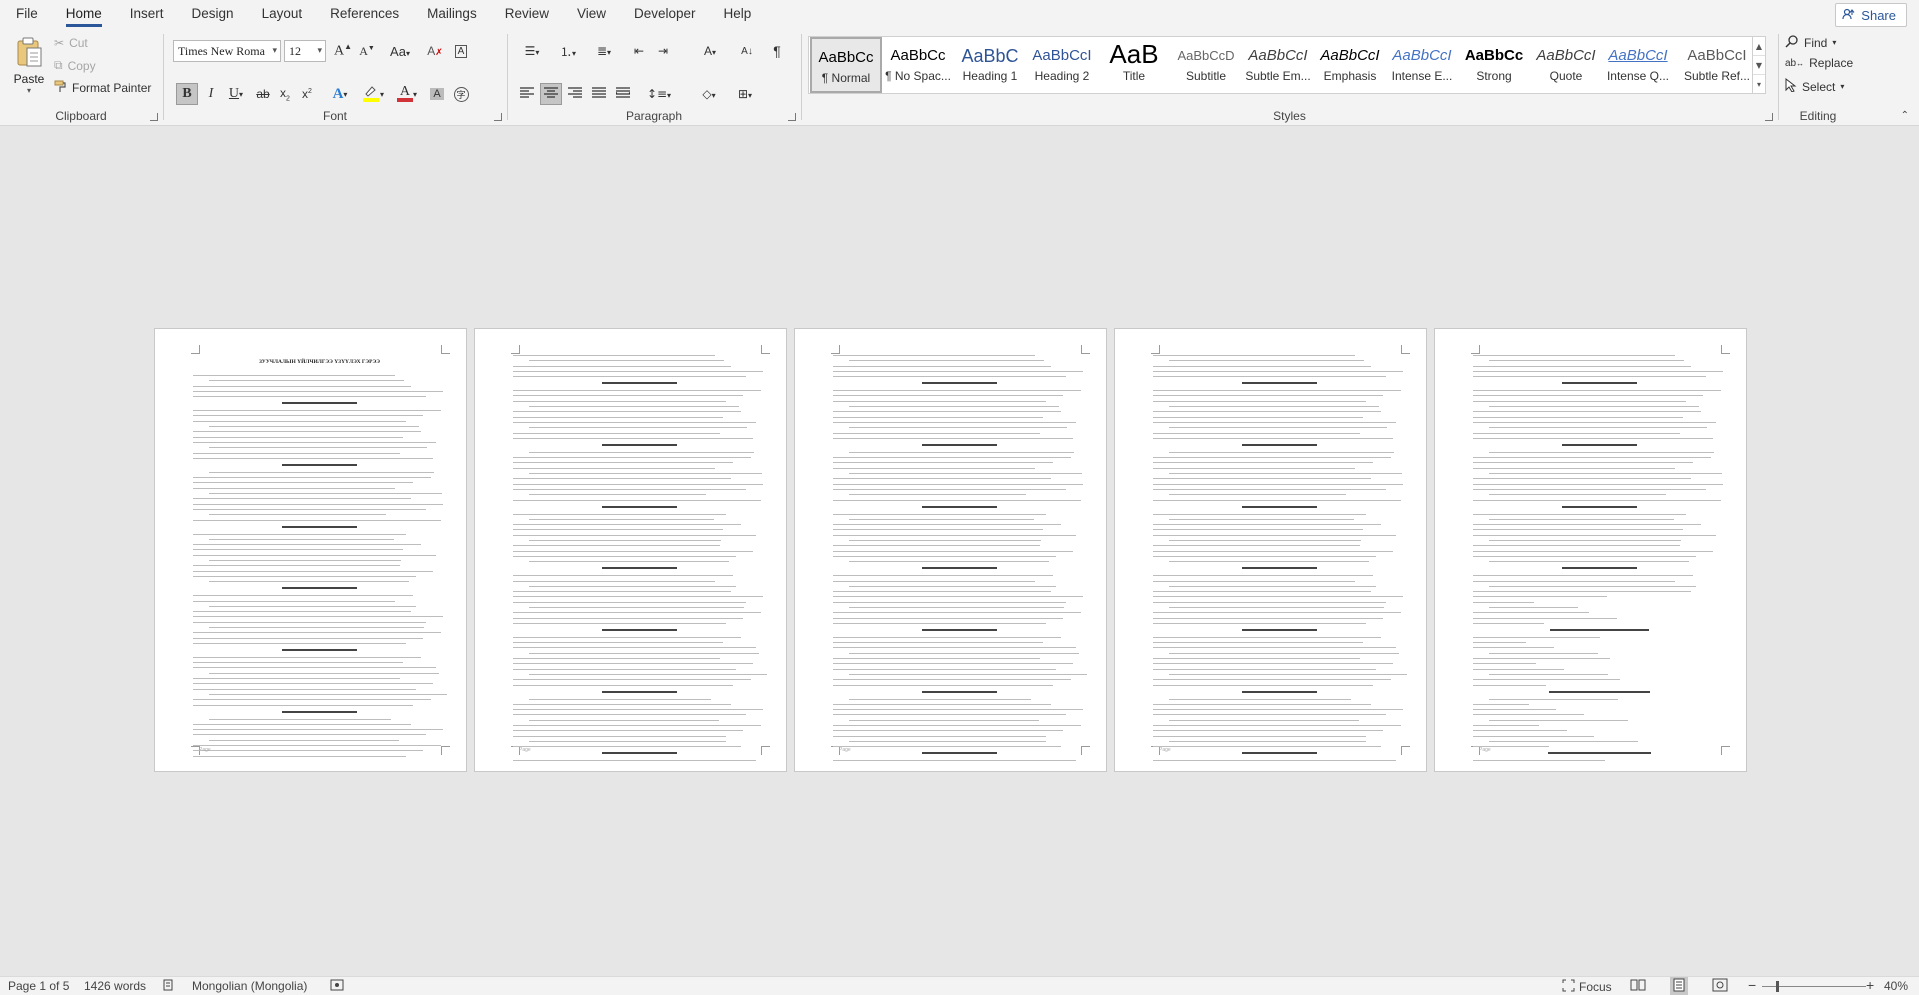 The image size is (1919, 995). I want to click on style-title: AaB Title, so click(1134, 65).